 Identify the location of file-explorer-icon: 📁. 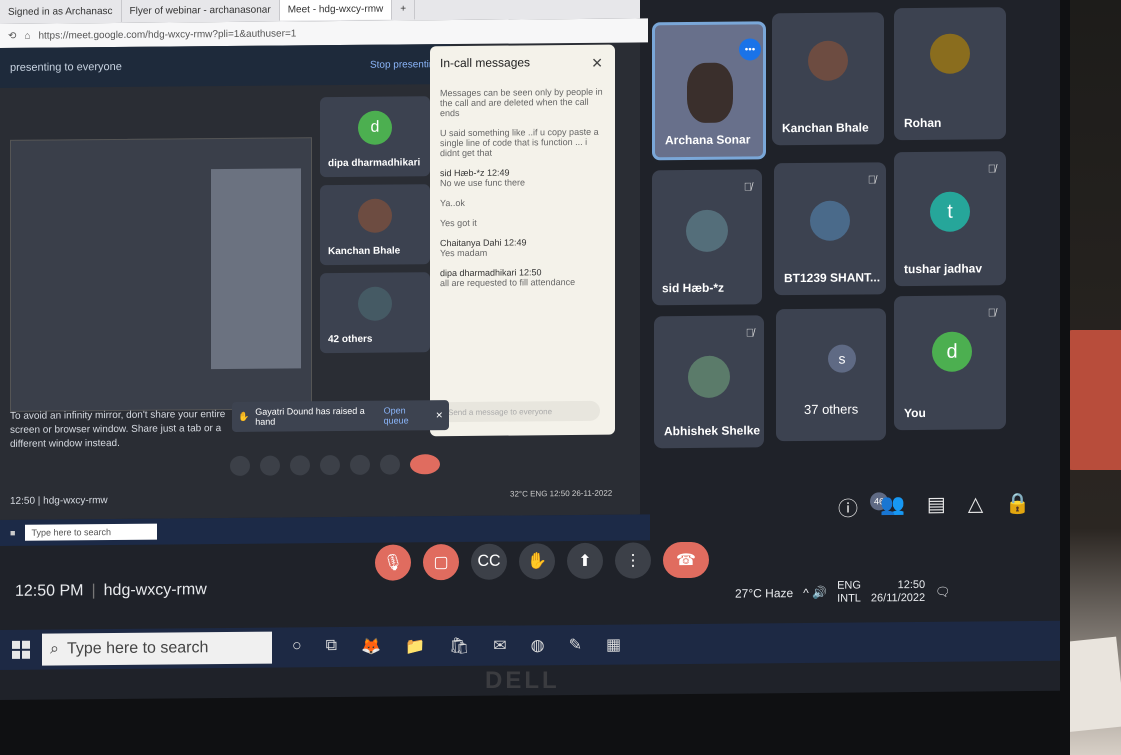
(415, 646).